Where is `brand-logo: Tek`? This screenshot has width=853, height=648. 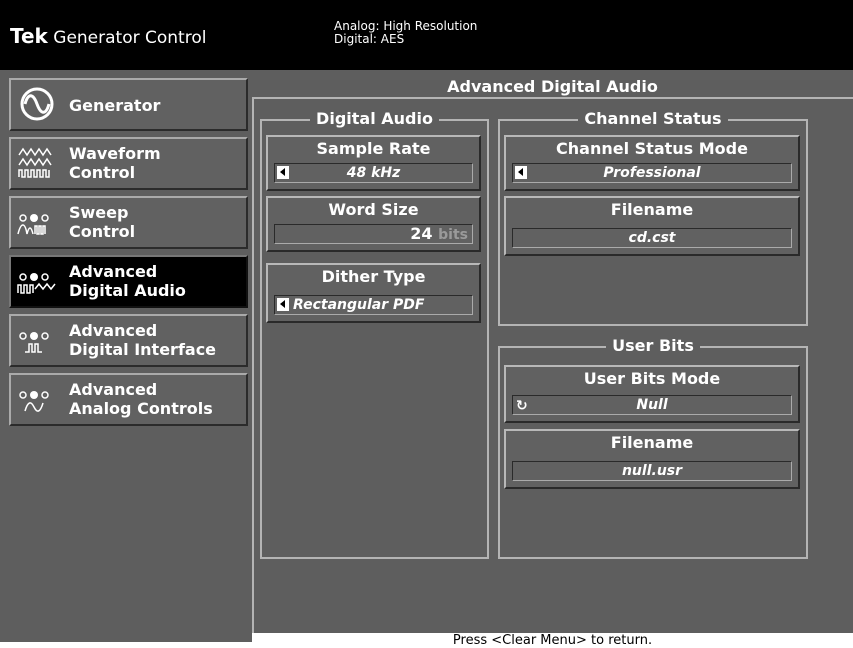
brand-logo: Tek is located at coordinates (29, 36).